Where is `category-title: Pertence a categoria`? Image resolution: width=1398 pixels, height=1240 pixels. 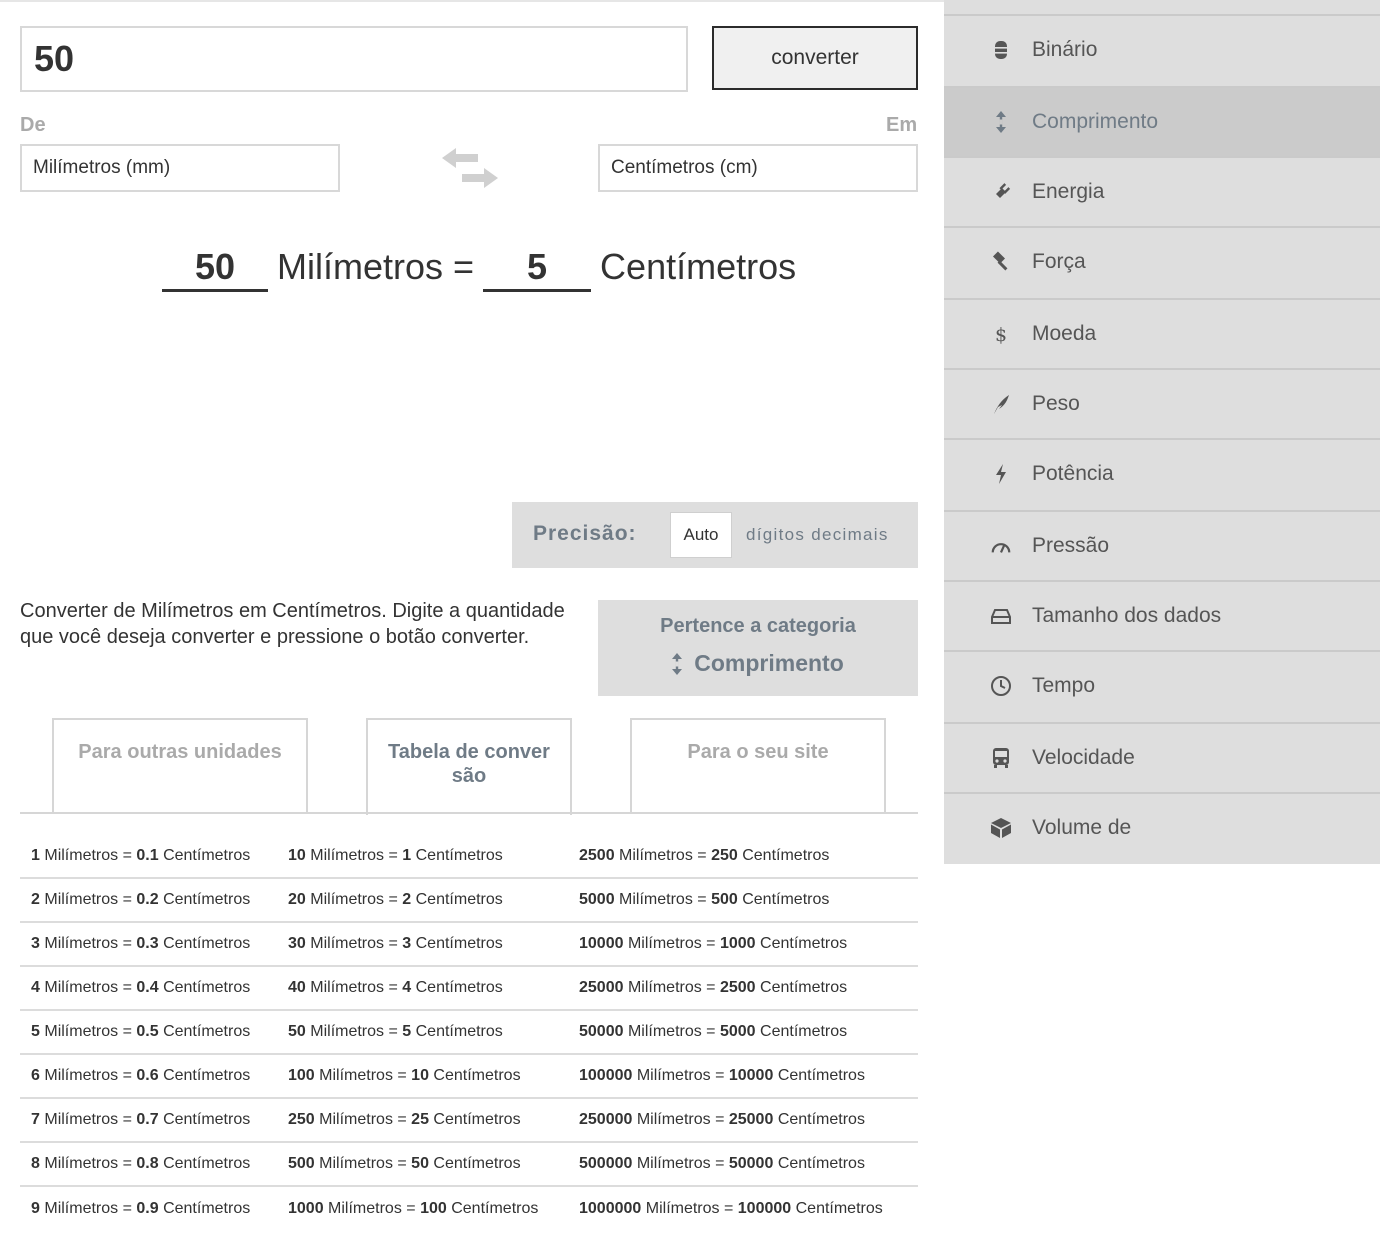 category-title: Pertence a categoria is located at coordinates (758, 626).